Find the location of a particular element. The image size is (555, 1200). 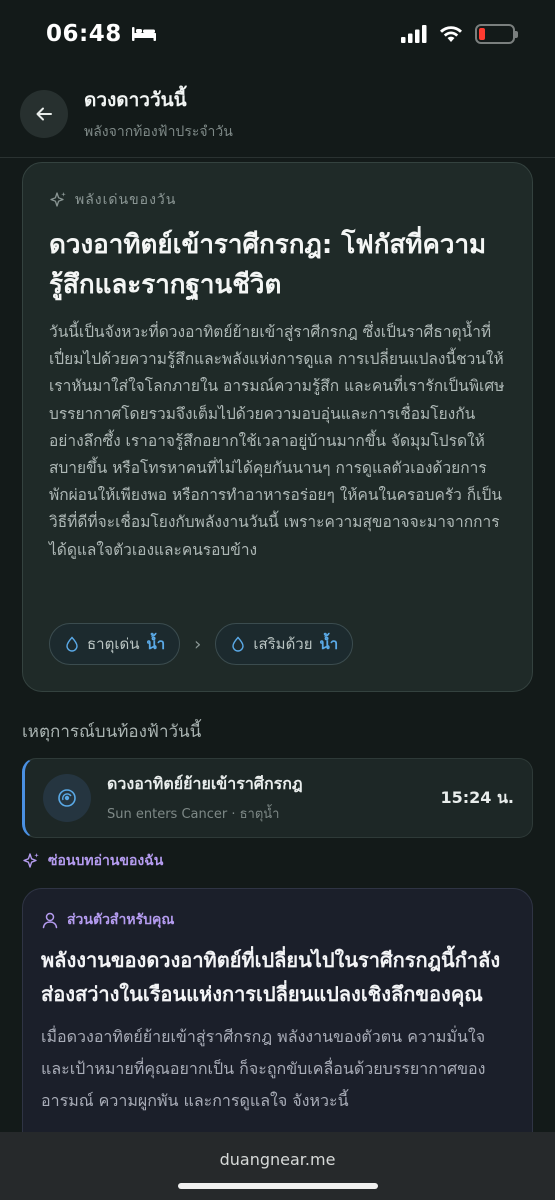

events-section-title: เหตุการณ์บนท้องฟ้าวันนี้ is located at coordinates (112, 732).